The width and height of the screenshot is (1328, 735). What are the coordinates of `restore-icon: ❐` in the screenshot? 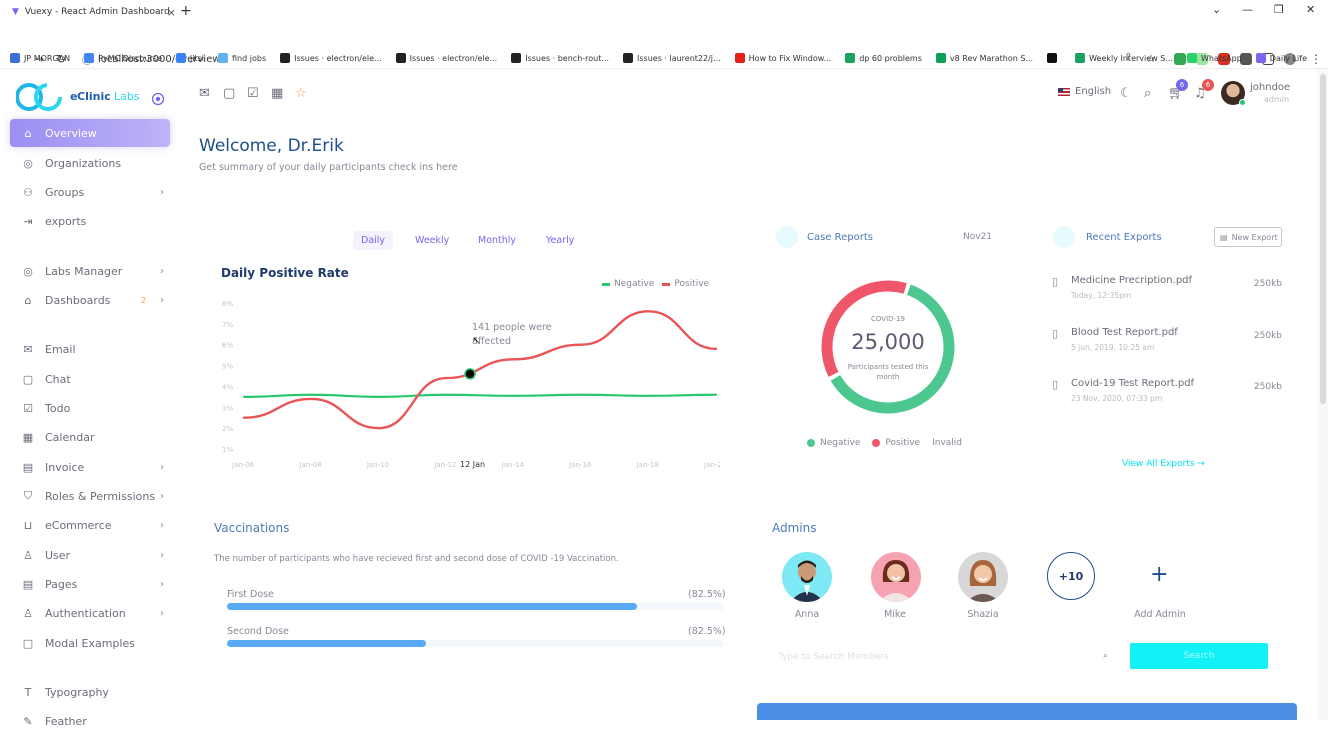 It's located at (1279, 9).